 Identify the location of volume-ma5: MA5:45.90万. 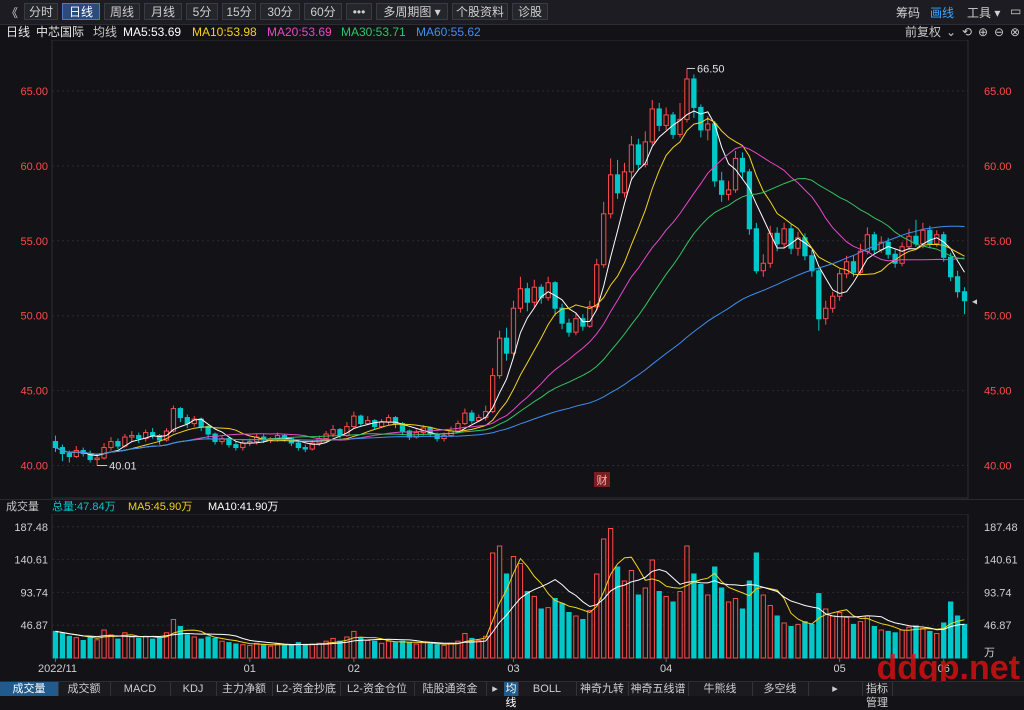
(160, 507).